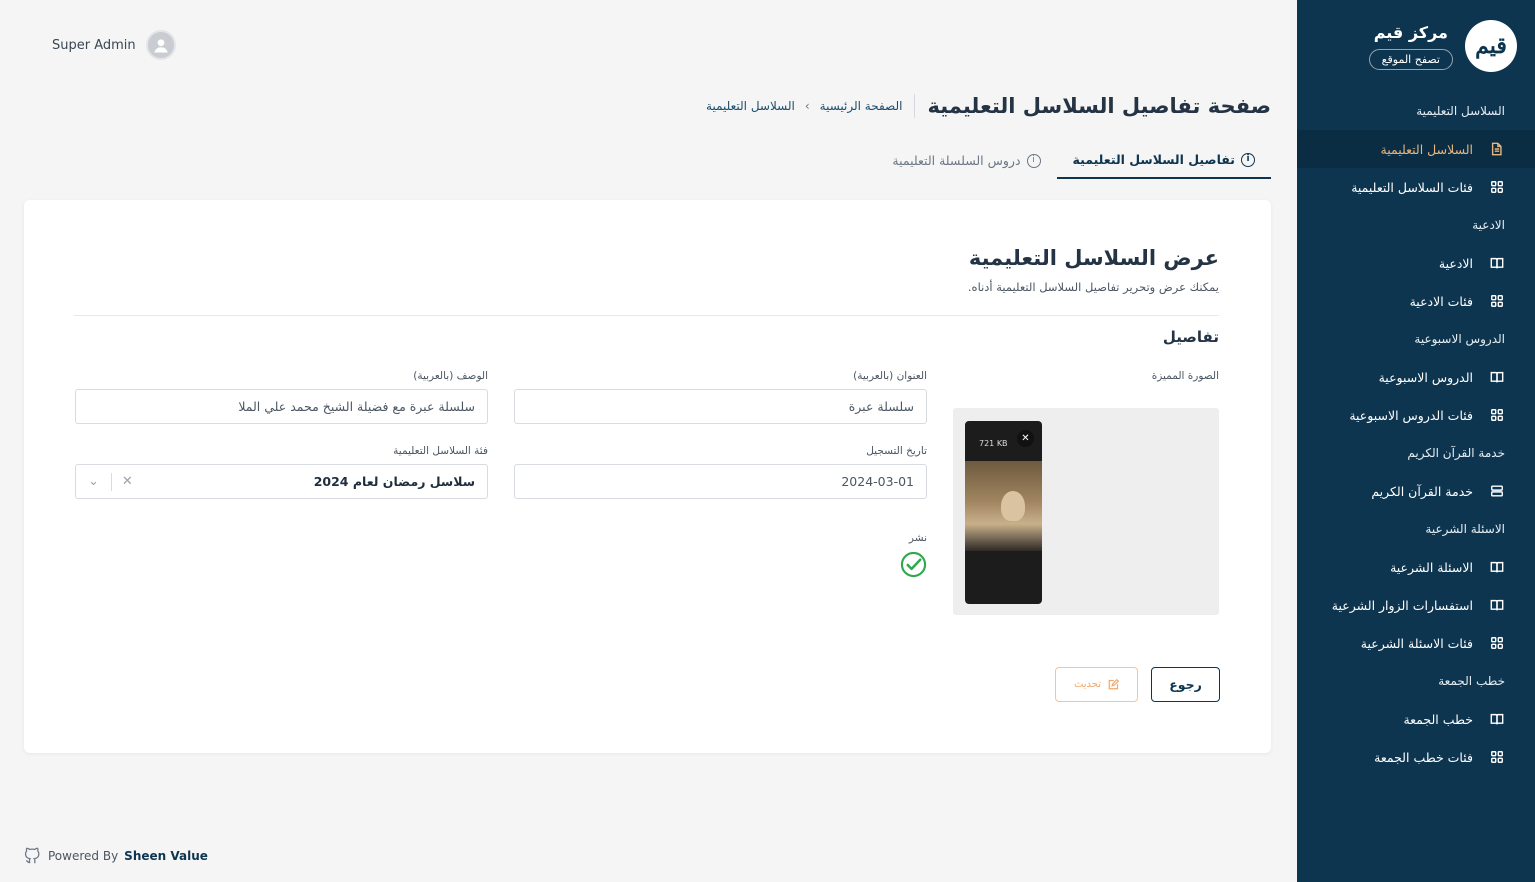  I want to click on sidebar-item-label: خدمة القرآن الكريم, so click(1422, 491).